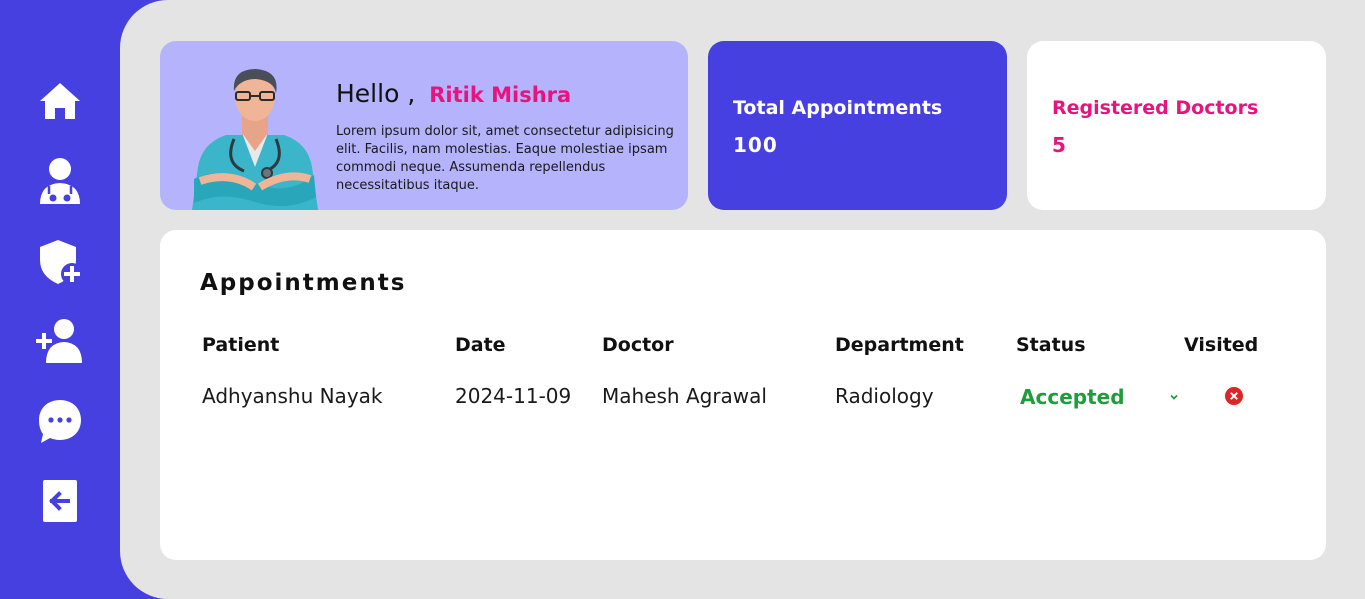 The width and height of the screenshot is (1365, 599). I want to click on home-icon, so click(60, 101).